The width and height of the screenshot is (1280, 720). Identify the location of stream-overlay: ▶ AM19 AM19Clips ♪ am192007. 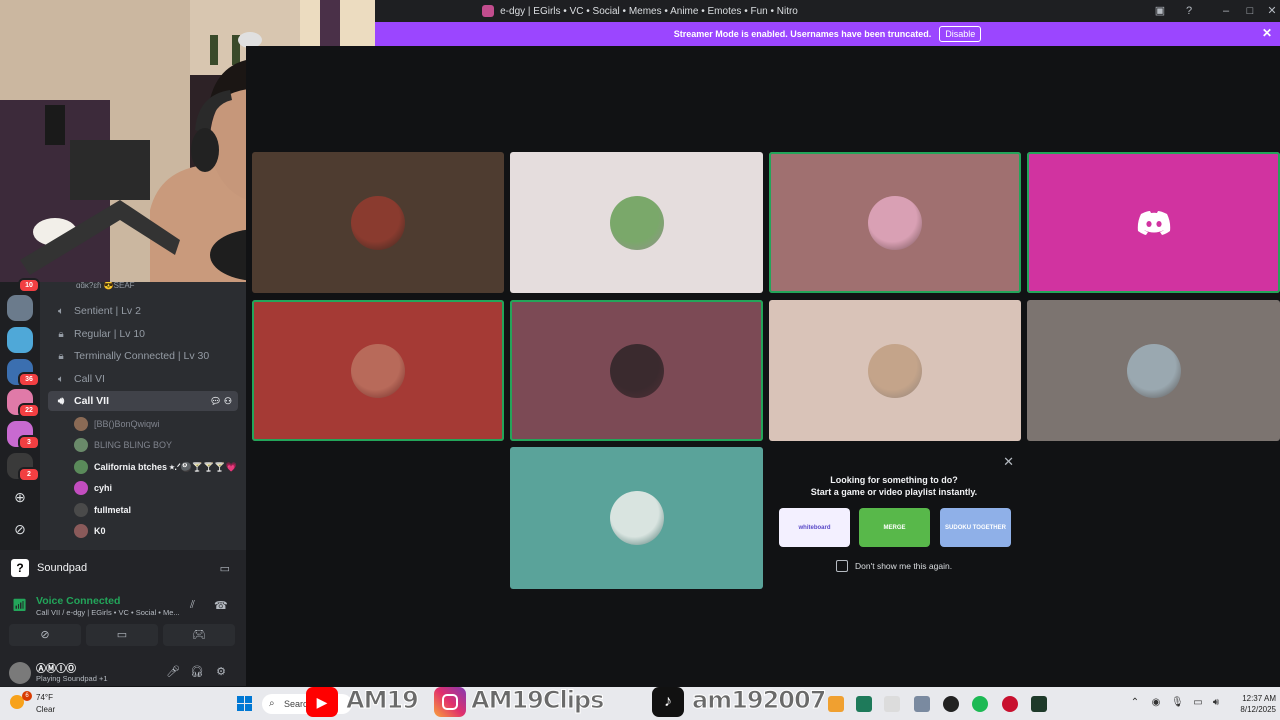
(576, 702).